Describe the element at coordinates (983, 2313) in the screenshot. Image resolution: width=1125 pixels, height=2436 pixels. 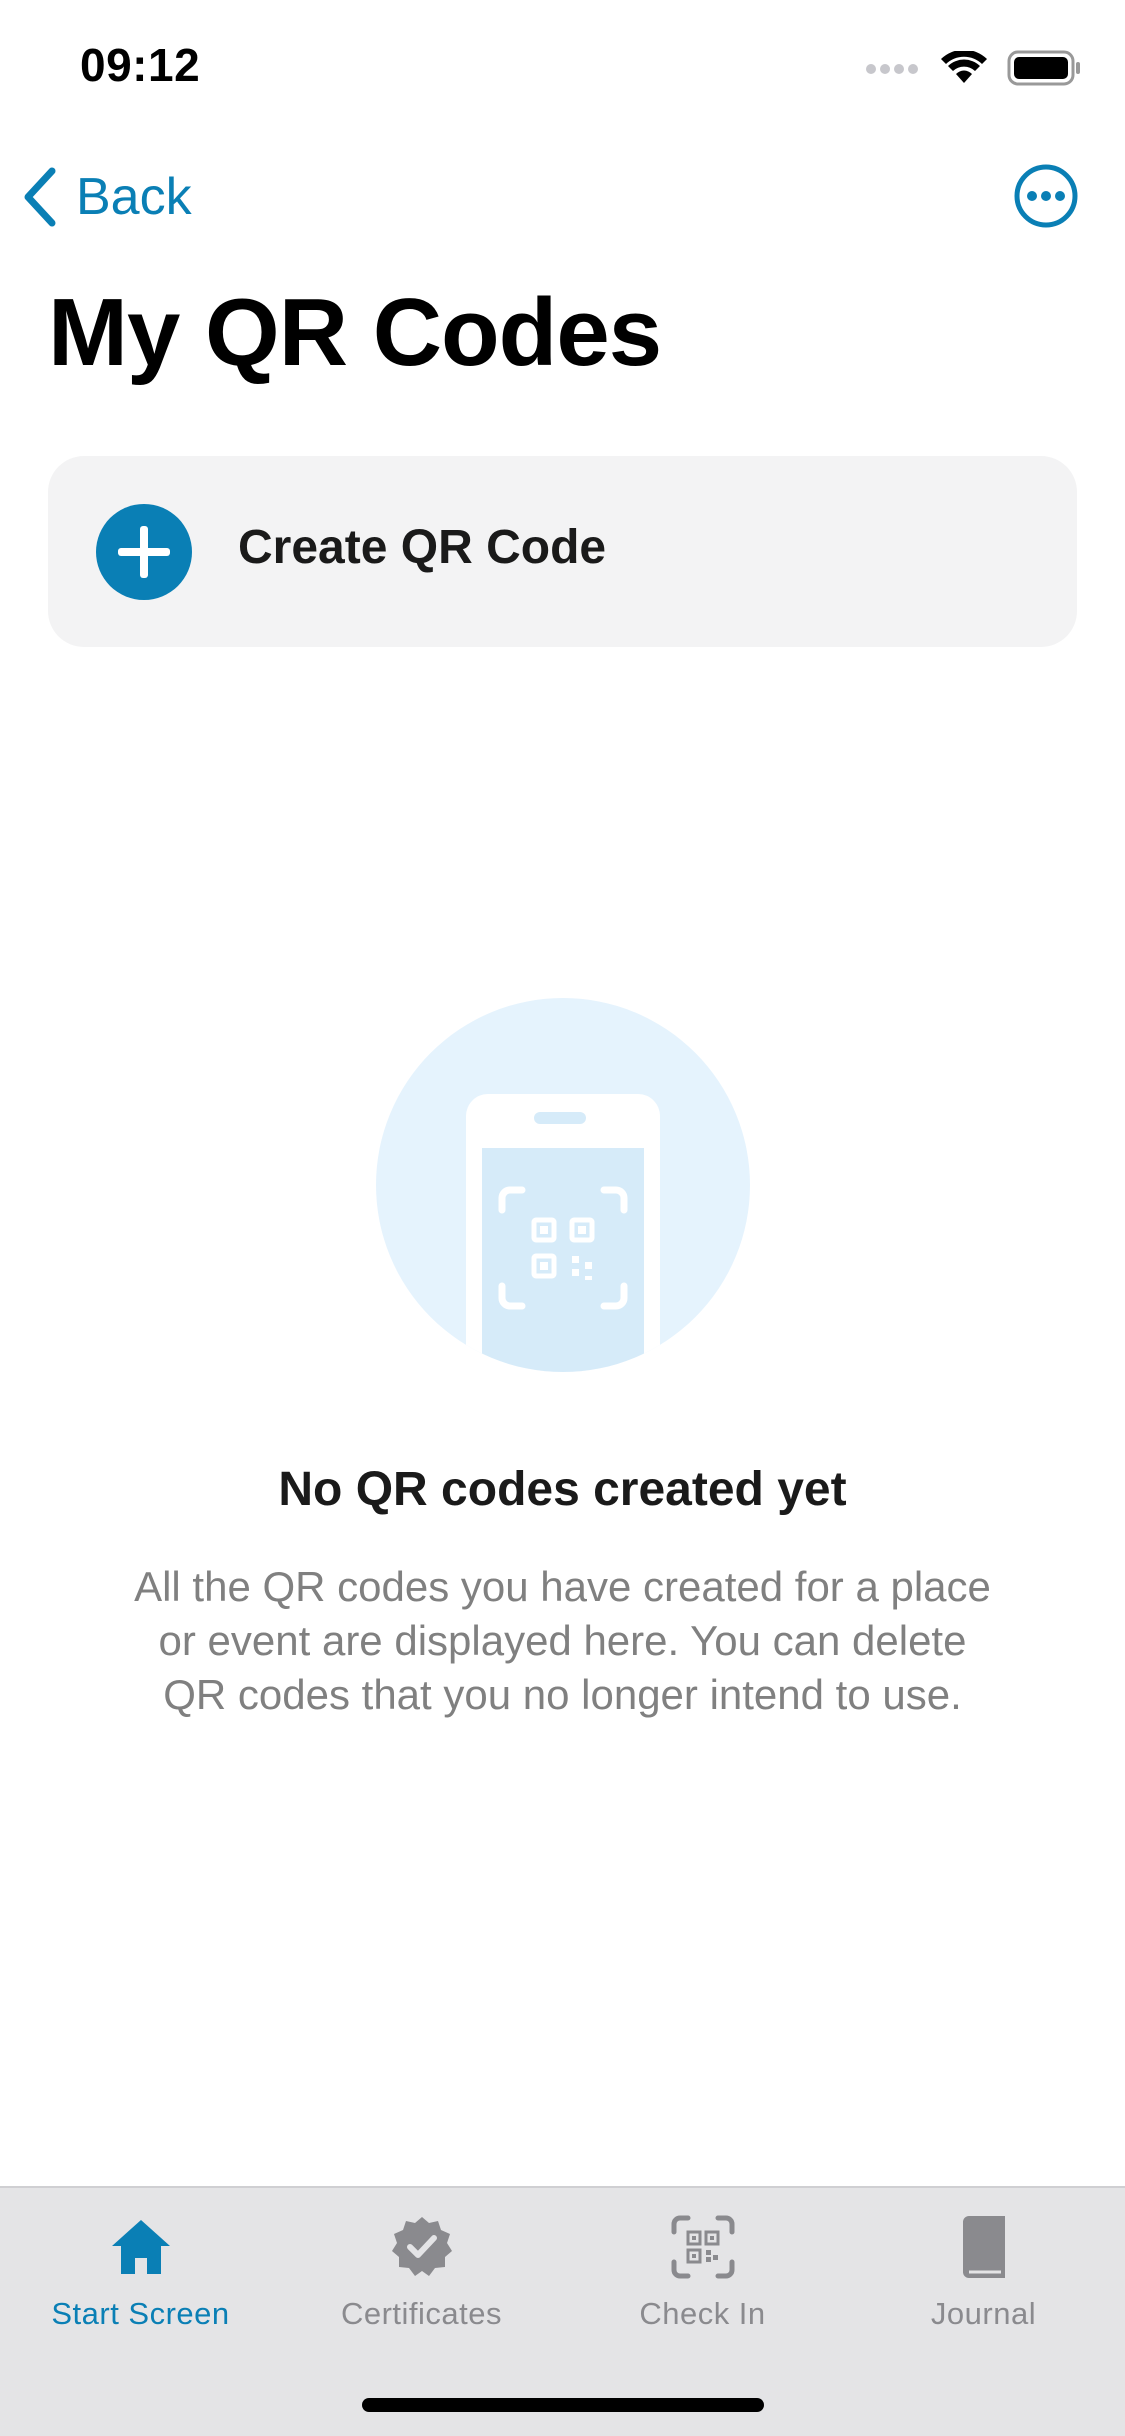
I see `tab-label: Journal` at that location.